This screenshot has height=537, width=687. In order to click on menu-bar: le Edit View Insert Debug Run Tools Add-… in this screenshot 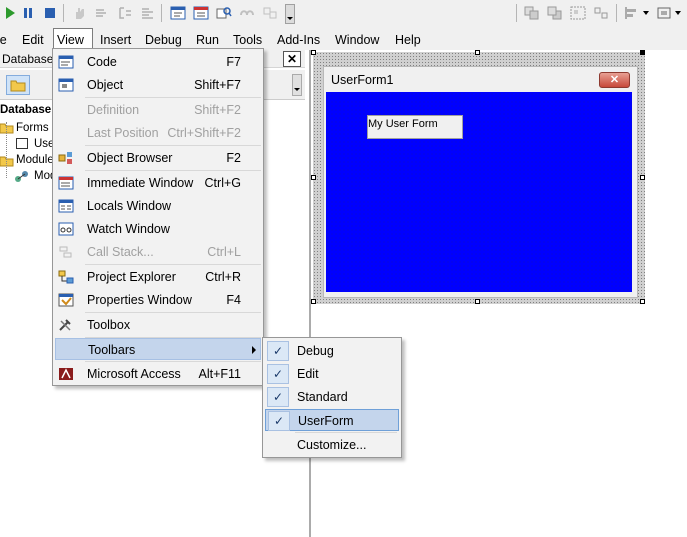, I will do `click(343, 39)`.